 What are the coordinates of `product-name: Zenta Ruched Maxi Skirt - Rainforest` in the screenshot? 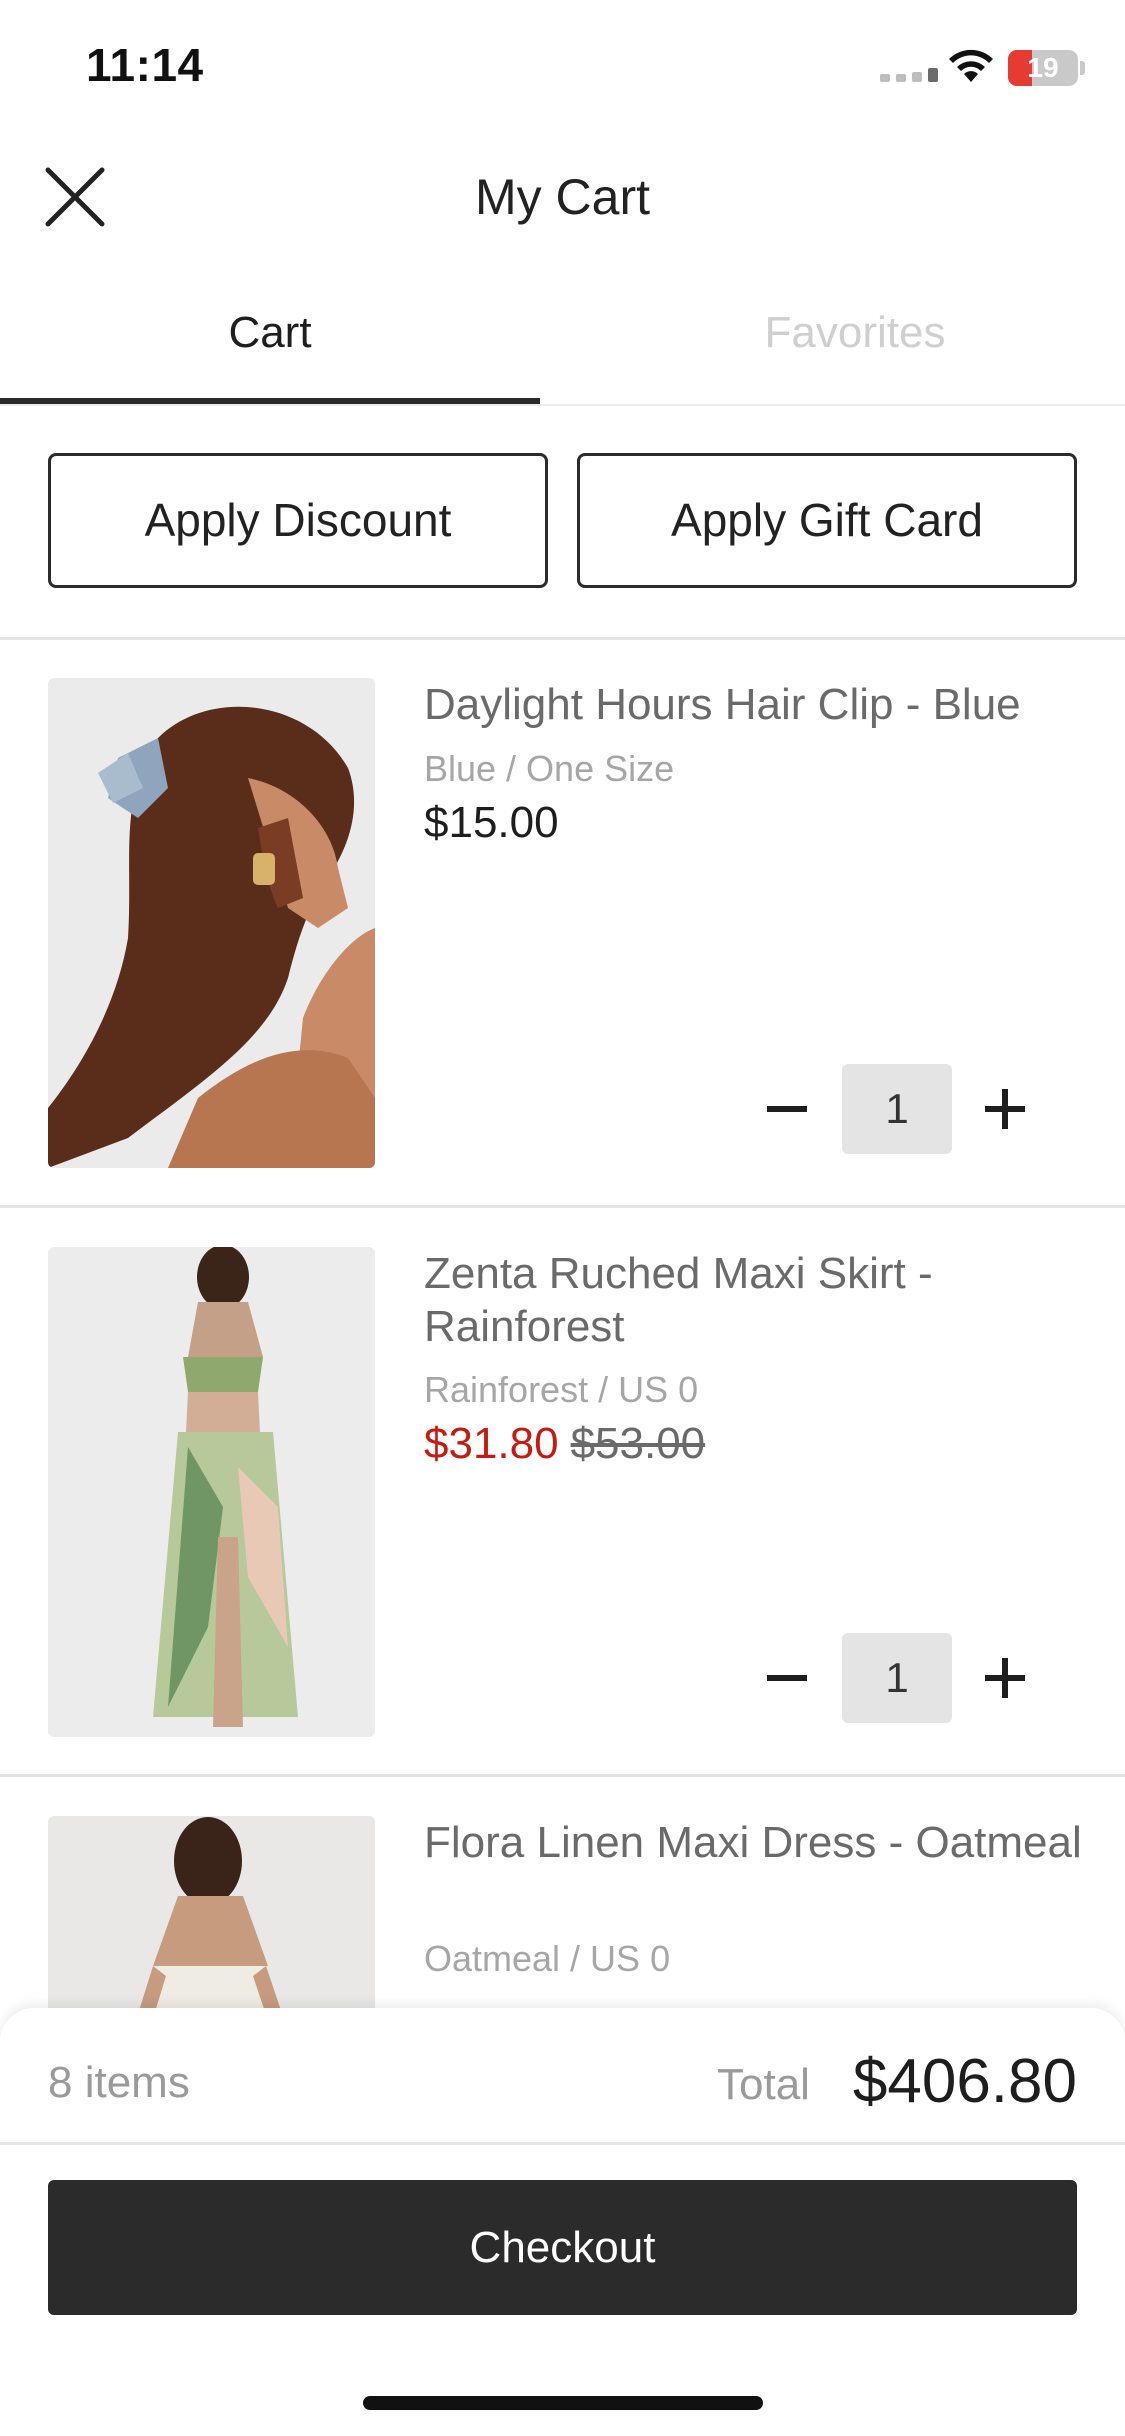 It's located at (754, 1300).